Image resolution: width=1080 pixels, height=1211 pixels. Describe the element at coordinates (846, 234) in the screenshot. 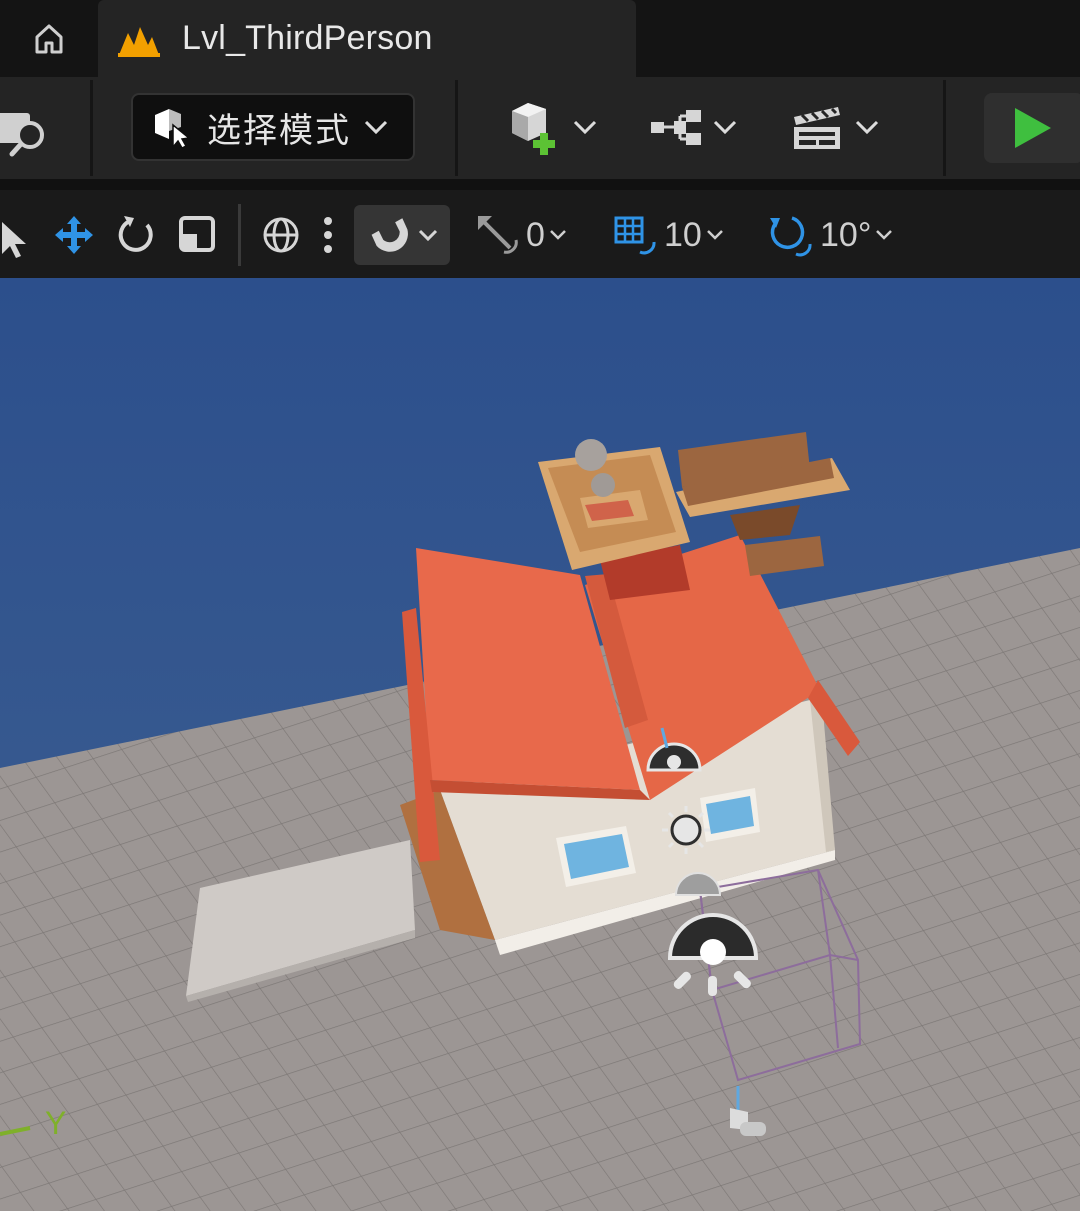

I see `rotation-snap-value: 10°` at that location.